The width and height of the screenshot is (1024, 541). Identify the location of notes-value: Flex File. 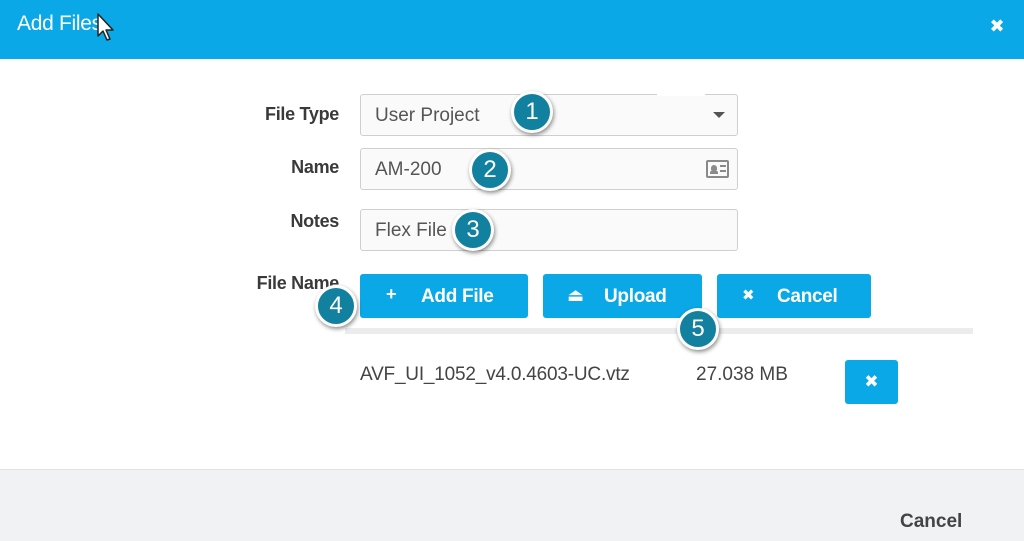
(411, 230).